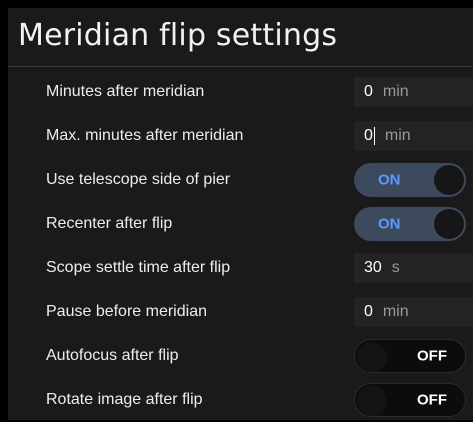  Describe the element at coordinates (410, 400) in the screenshot. I see `rotate-image-after-flip-toggle: OFF` at that location.